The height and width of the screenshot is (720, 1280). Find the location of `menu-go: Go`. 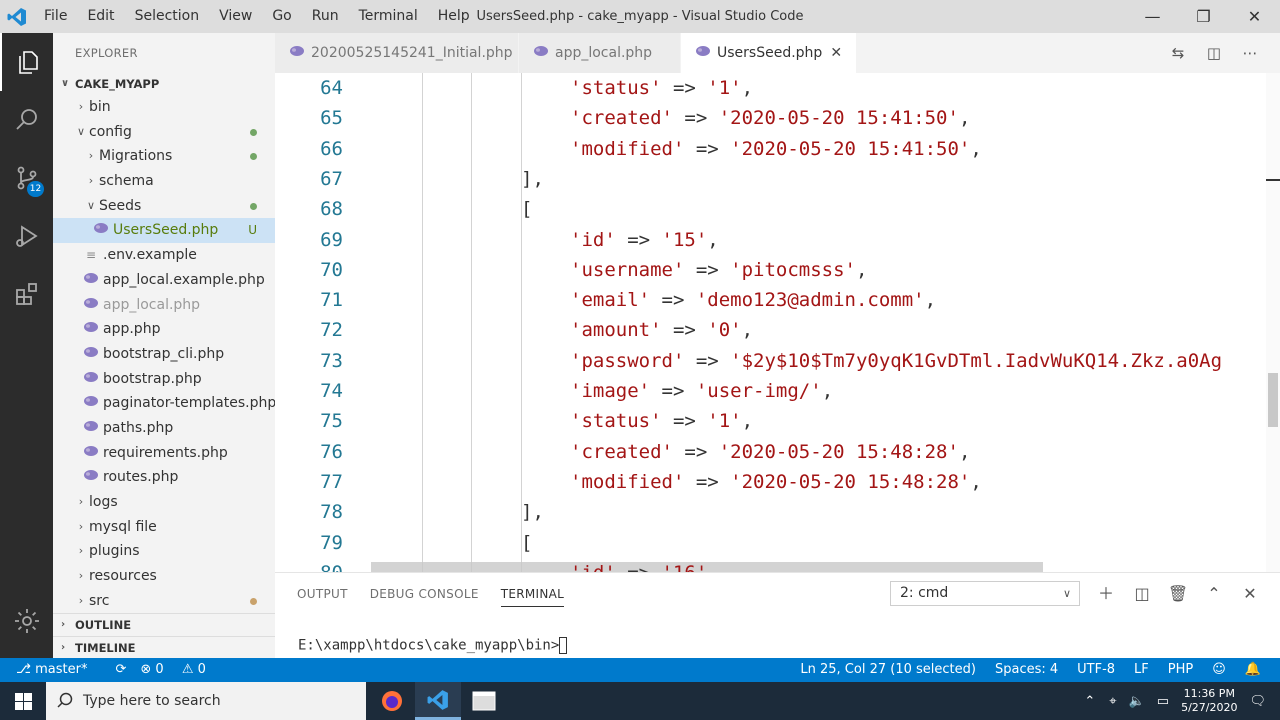

menu-go: Go is located at coordinates (281, 16).